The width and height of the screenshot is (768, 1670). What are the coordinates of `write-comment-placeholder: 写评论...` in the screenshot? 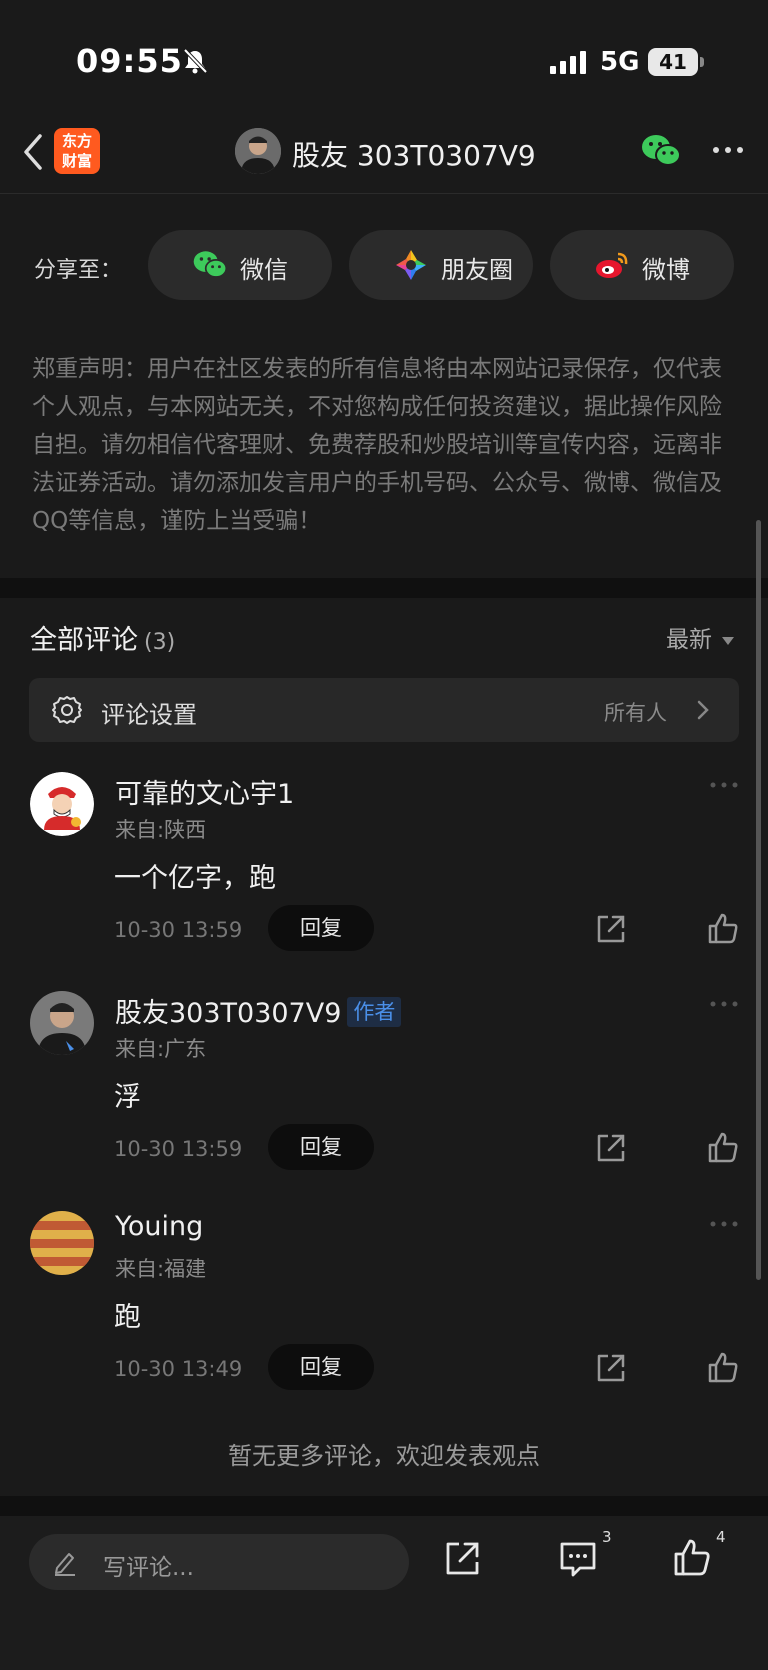 It's located at (148, 1568).